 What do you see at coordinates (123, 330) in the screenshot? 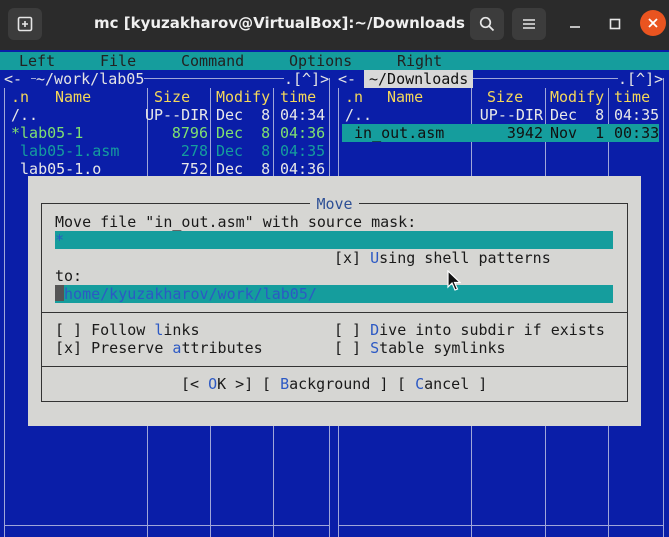
I see `checkbox-label: Follow` at bounding box center [123, 330].